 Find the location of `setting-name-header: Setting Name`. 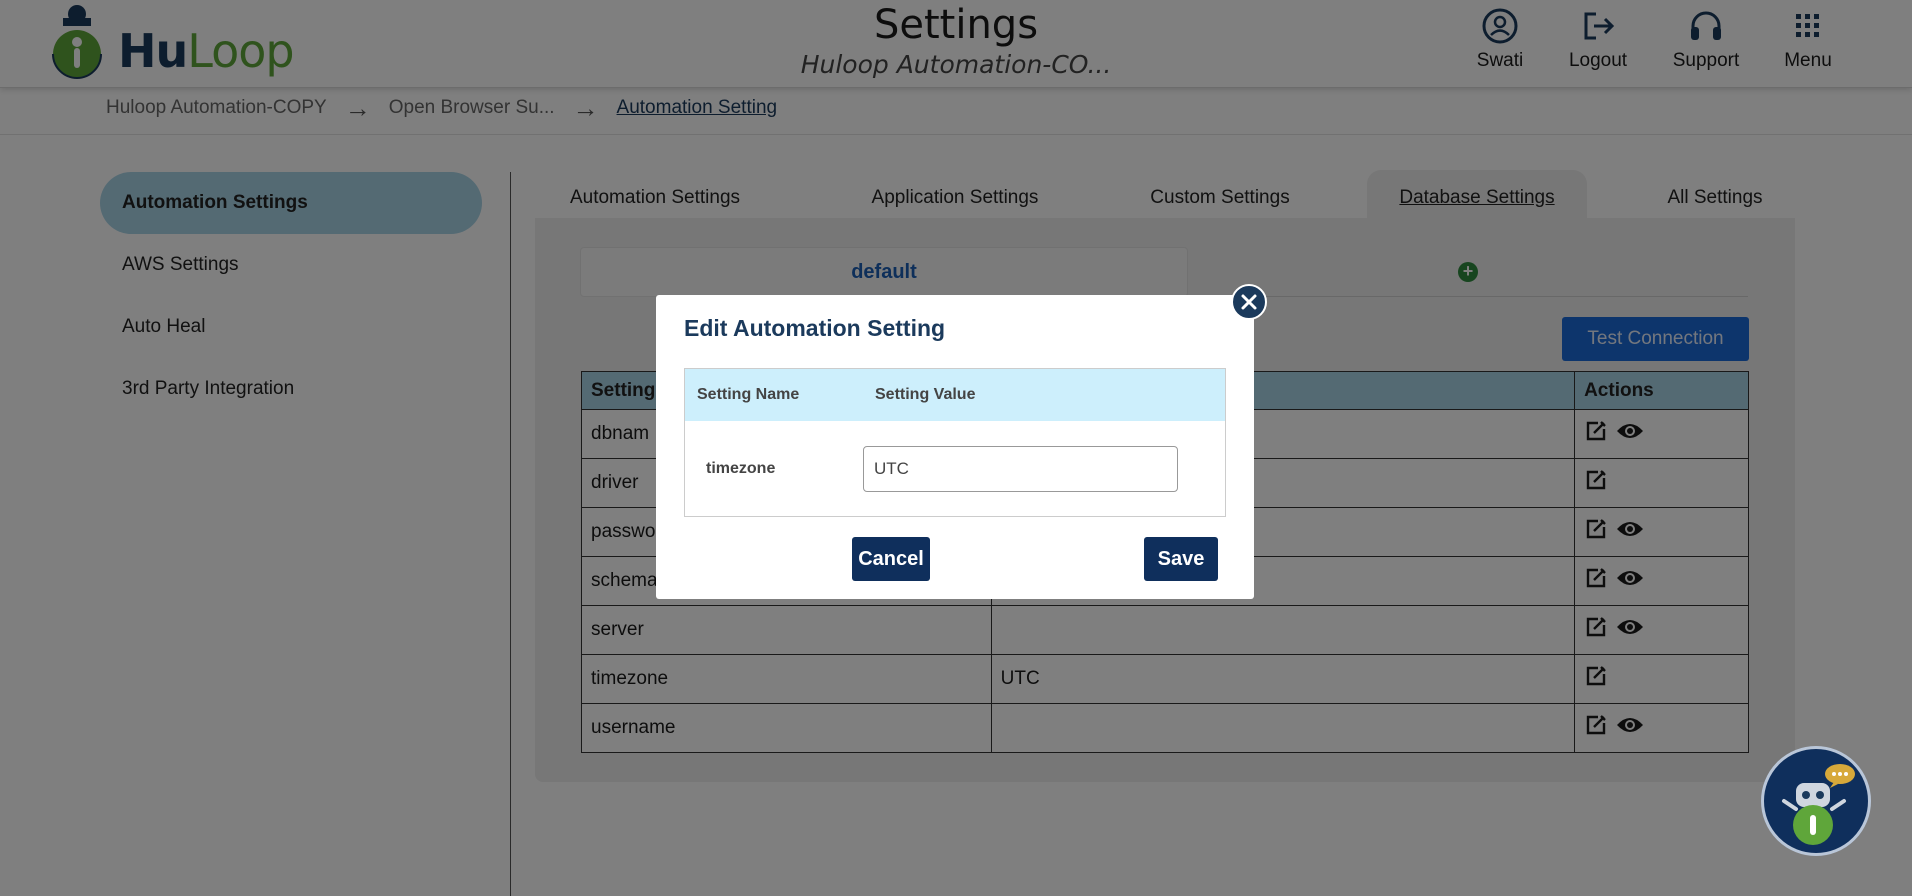

setting-name-header: Setting Name is located at coordinates (748, 394).